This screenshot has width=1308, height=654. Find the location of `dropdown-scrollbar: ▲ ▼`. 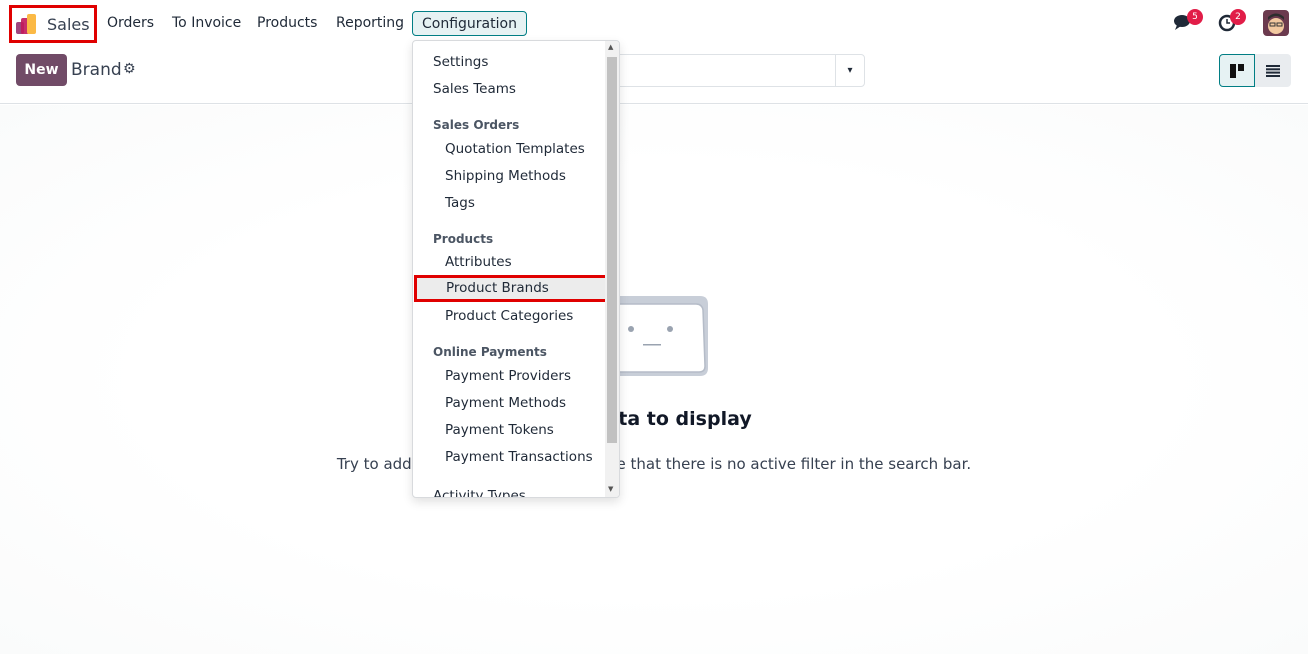

dropdown-scrollbar: ▲ ▼ is located at coordinates (612, 269).